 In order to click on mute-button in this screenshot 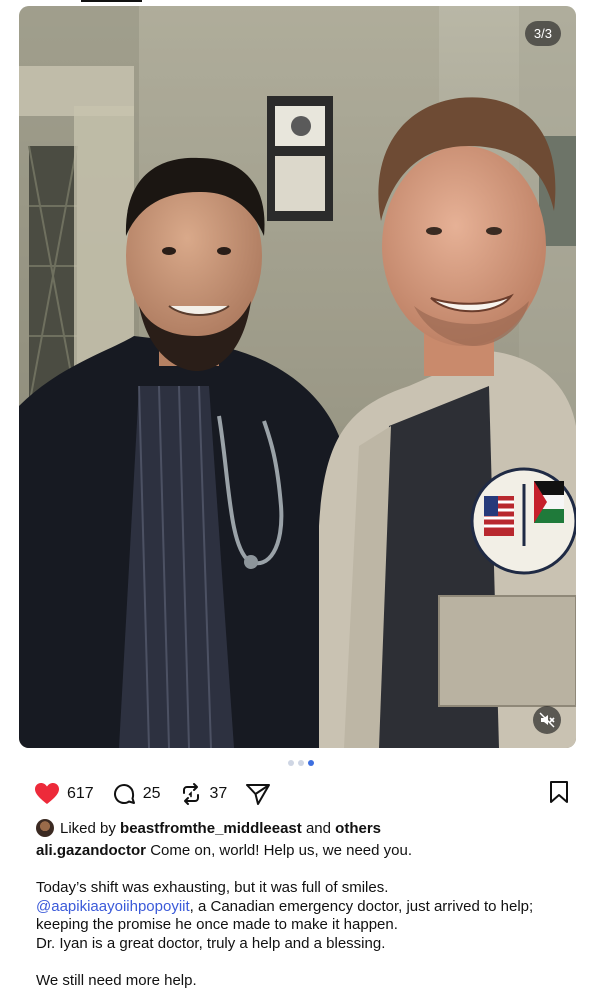, I will do `click(547, 720)`.